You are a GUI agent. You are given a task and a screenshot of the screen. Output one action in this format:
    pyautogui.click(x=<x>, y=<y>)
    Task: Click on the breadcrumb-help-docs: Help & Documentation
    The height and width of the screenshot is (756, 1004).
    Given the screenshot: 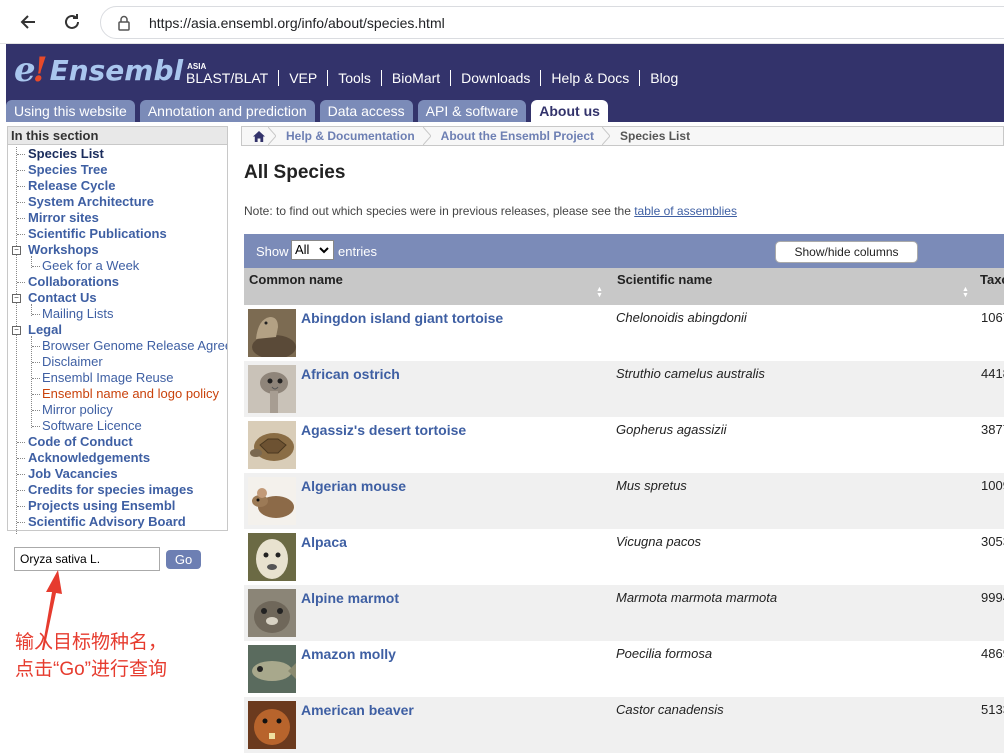 What is the action you would take?
    pyautogui.click(x=353, y=136)
    